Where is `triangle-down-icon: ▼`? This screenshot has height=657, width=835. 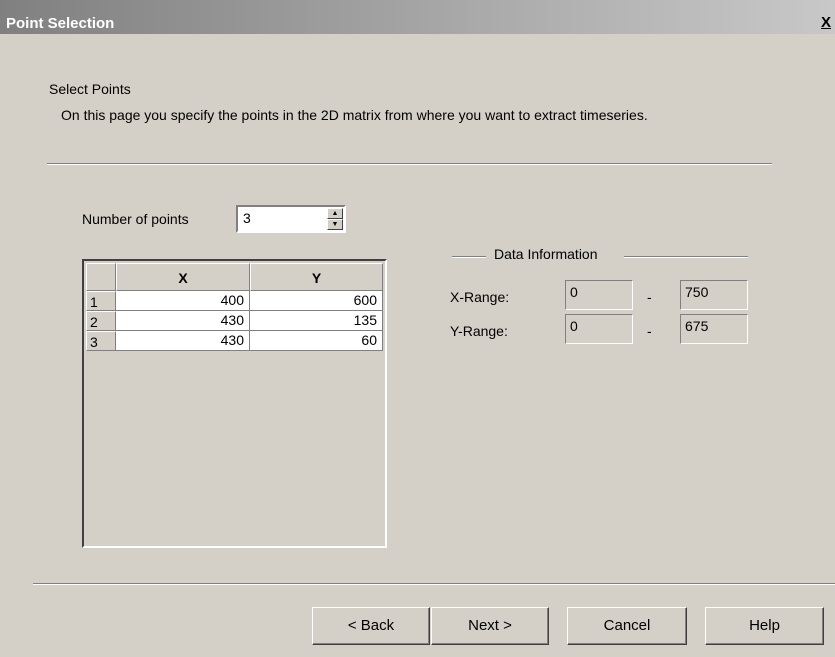
triangle-down-icon: ▼ is located at coordinates (335, 224).